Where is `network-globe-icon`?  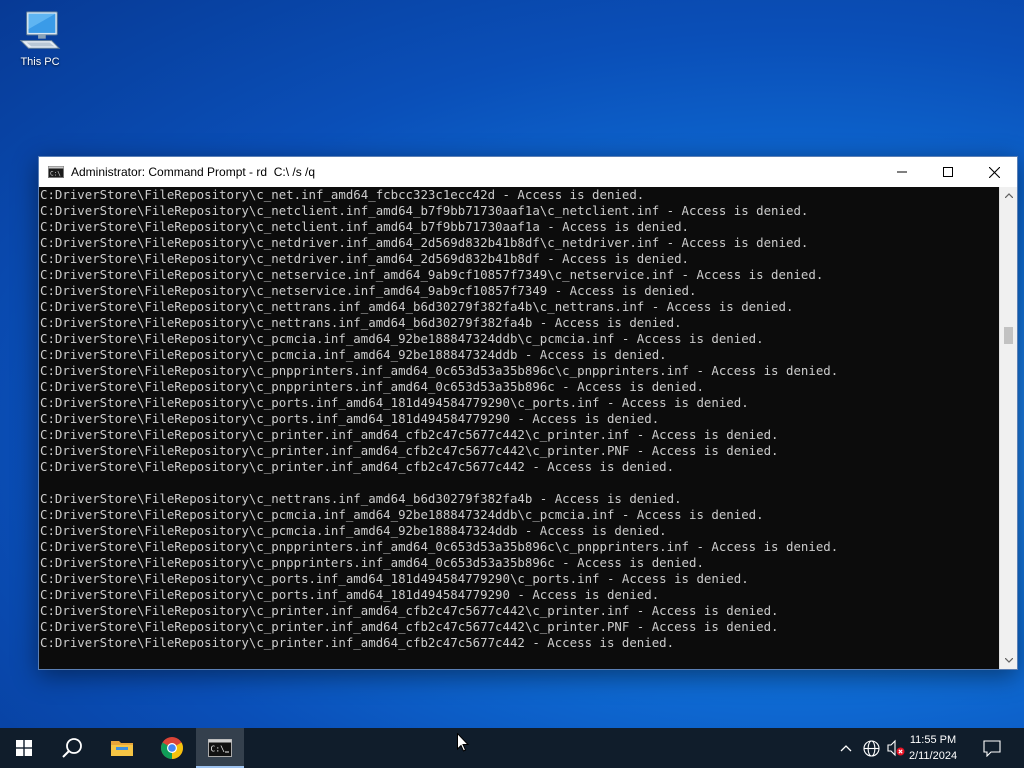
network-globe-icon is located at coordinates (871, 748).